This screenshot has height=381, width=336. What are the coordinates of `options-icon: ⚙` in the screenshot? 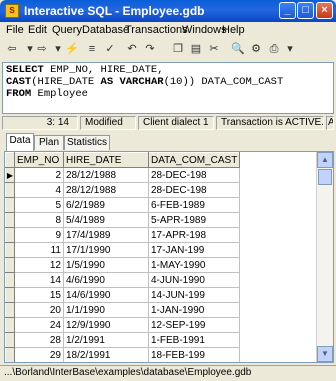 It's located at (256, 49).